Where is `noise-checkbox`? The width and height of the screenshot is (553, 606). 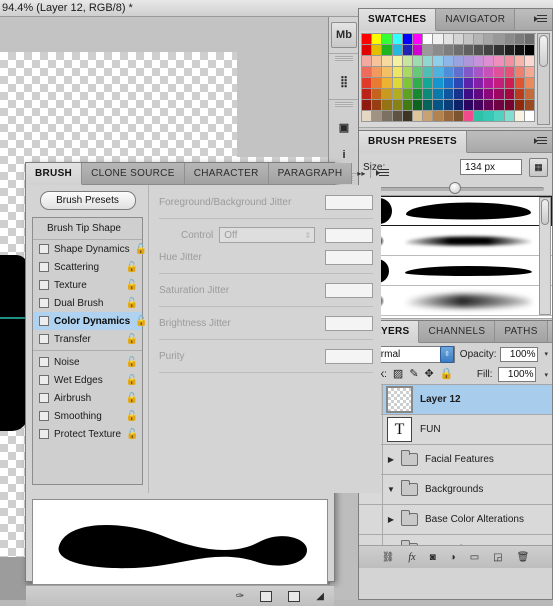
noise-checkbox is located at coordinates (44, 362).